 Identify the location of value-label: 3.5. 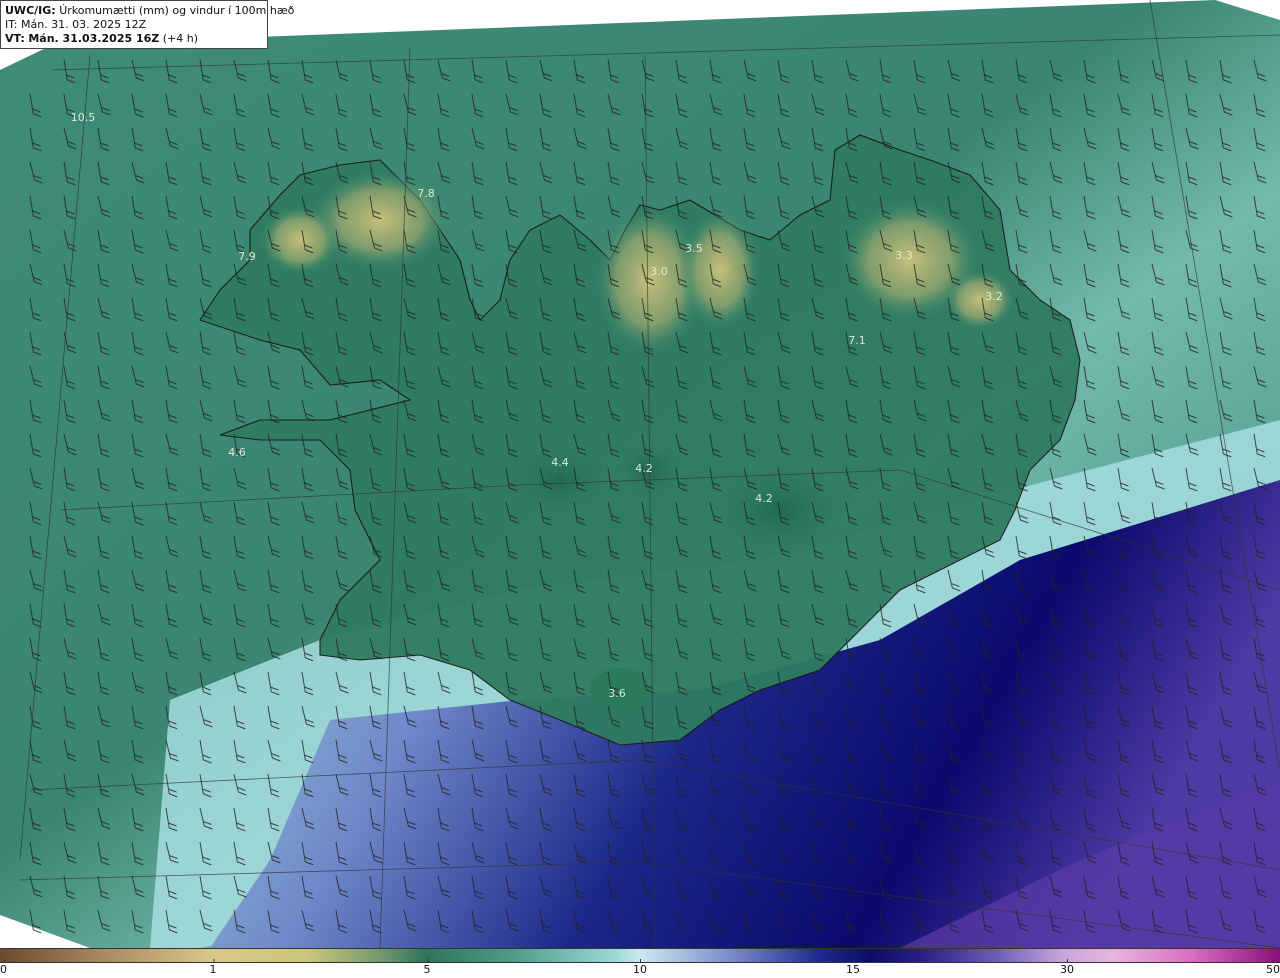
(694, 248).